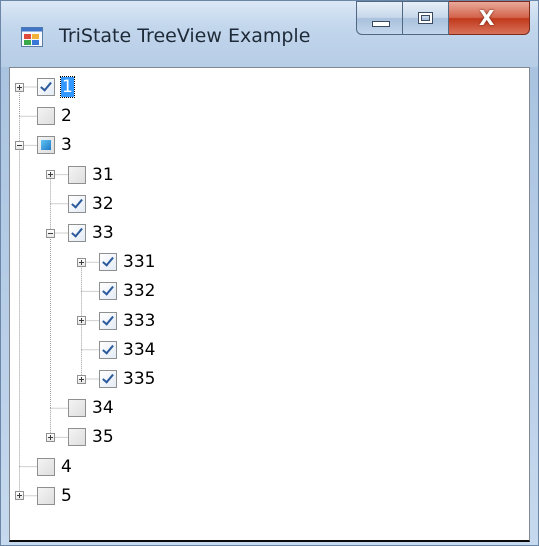 The width and height of the screenshot is (539, 546). I want to click on caption-buttons: X, so click(443, 19).